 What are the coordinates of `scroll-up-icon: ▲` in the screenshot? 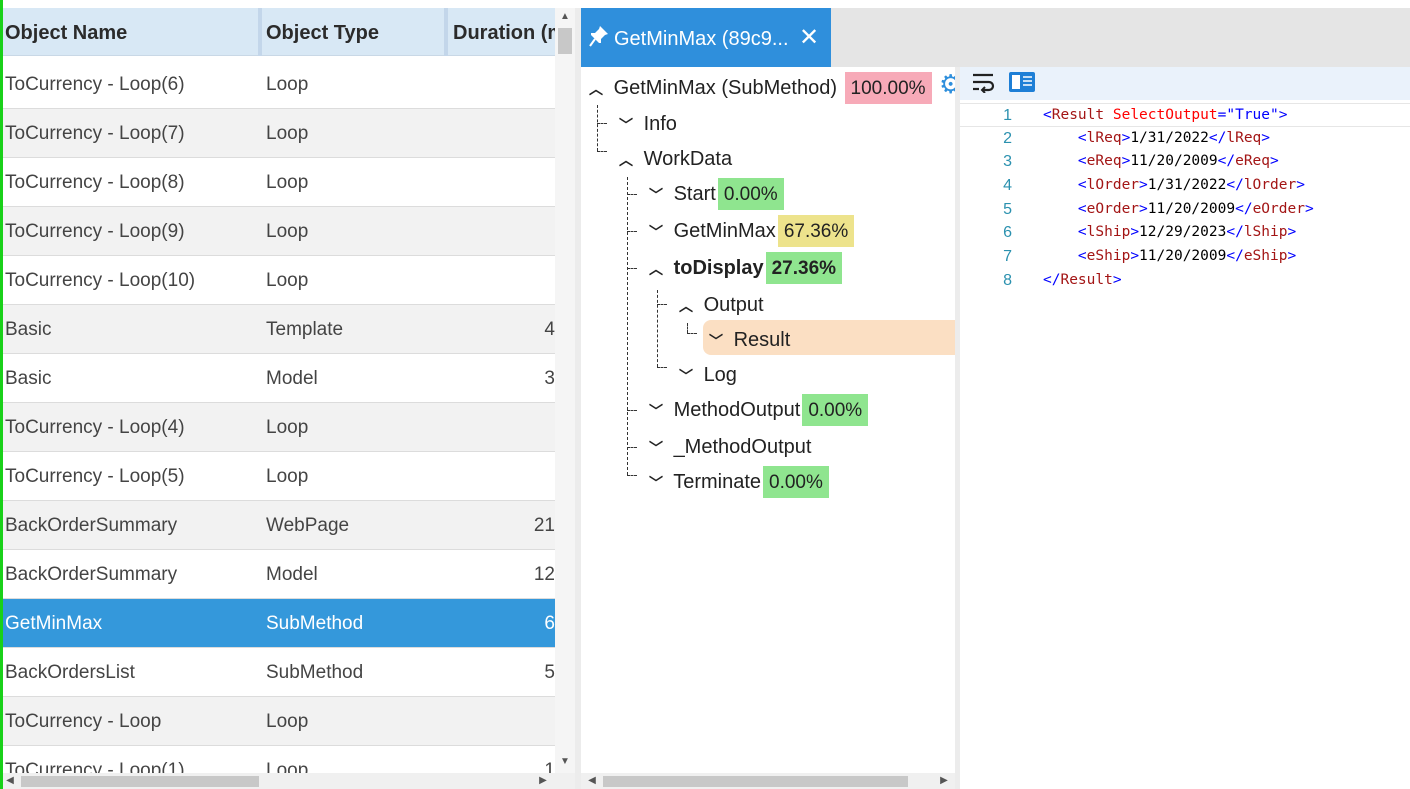 It's located at (565, 17).